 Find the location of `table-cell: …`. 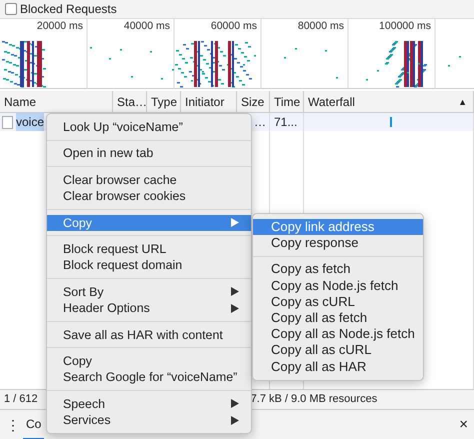

table-cell: … is located at coordinates (260, 122).